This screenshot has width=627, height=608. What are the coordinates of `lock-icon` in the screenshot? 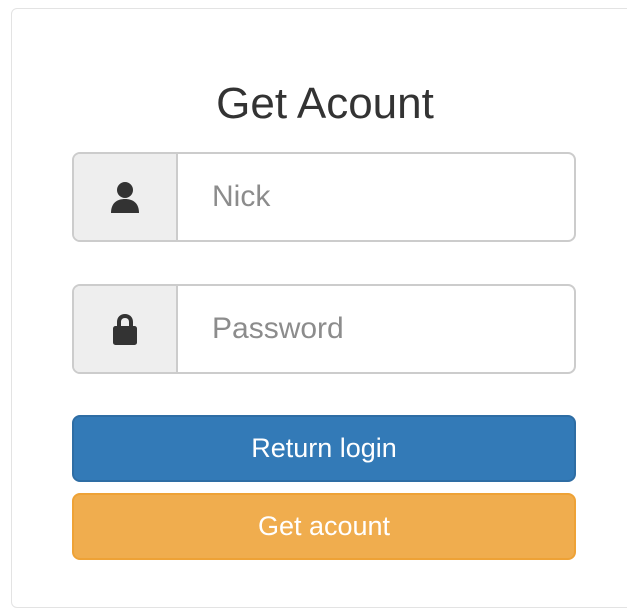 It's located at (125, 329).